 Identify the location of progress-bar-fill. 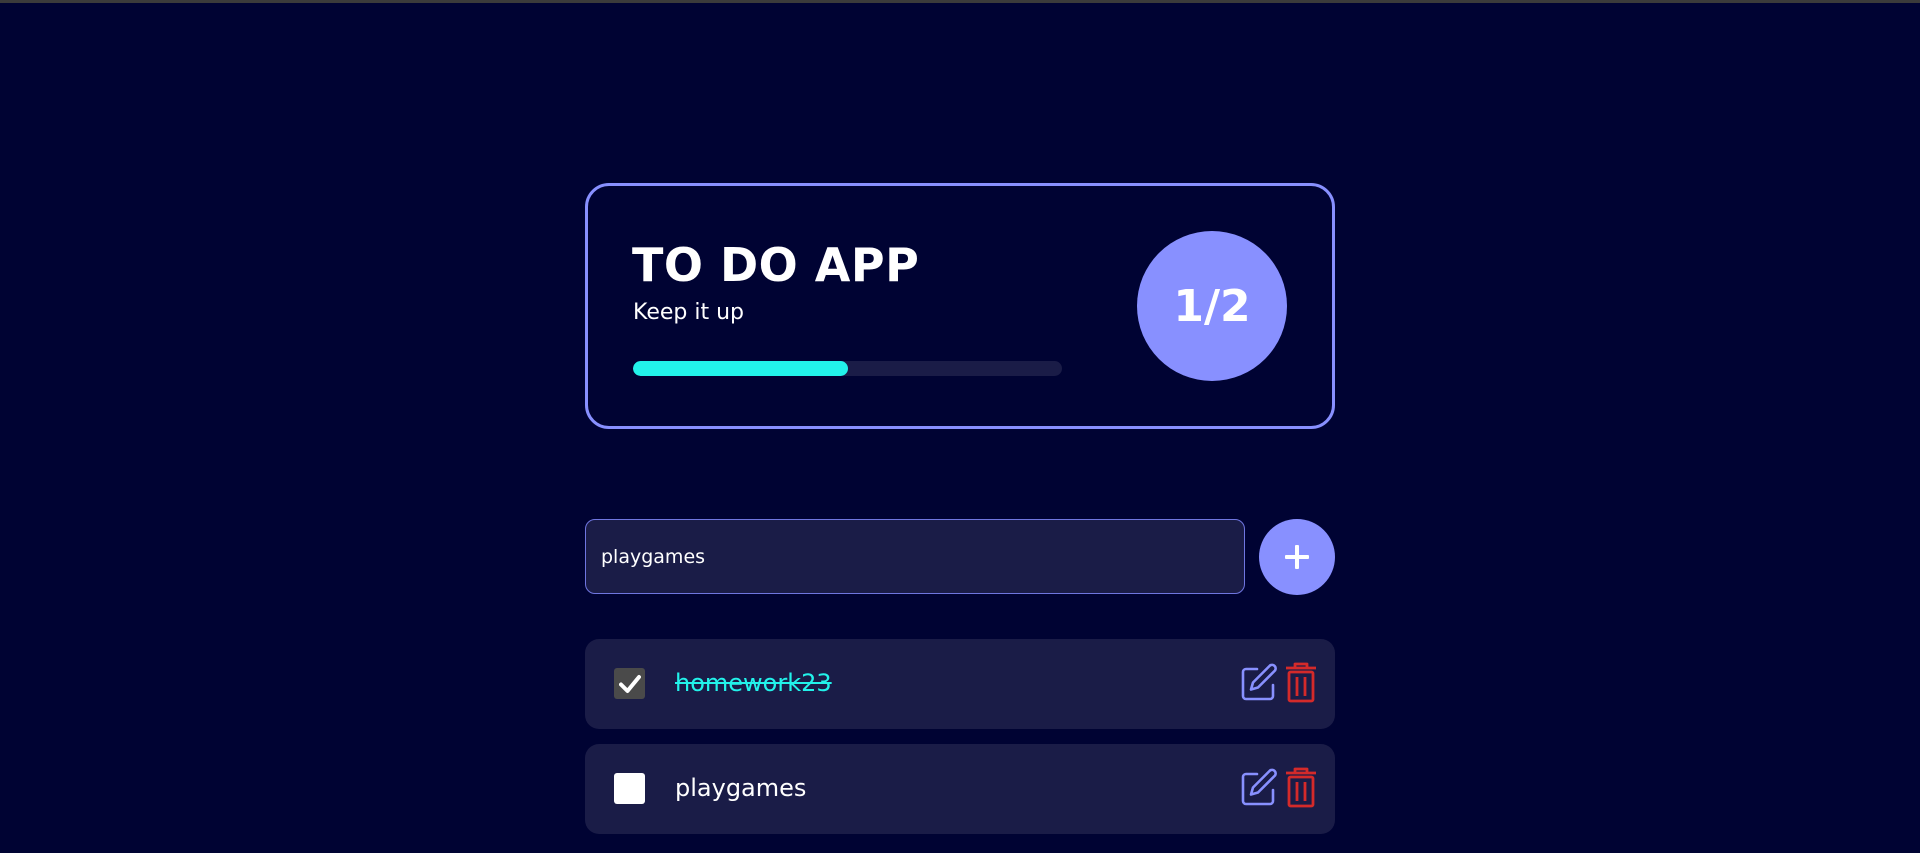
(740, 368).